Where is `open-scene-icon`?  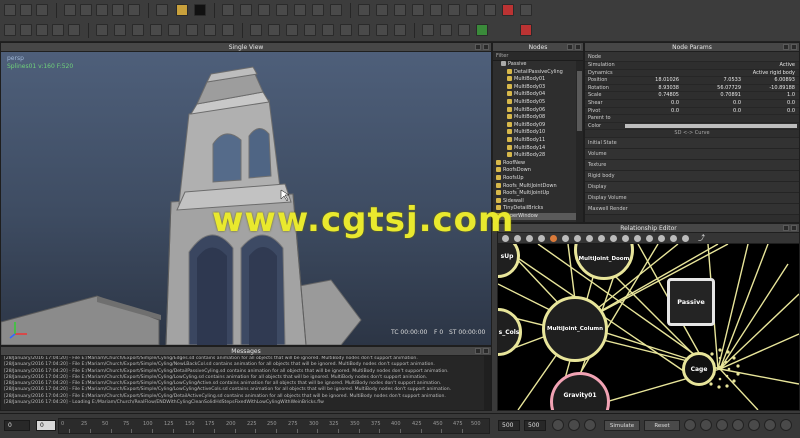
open-scene-icon is located at coordinates (26, 10).